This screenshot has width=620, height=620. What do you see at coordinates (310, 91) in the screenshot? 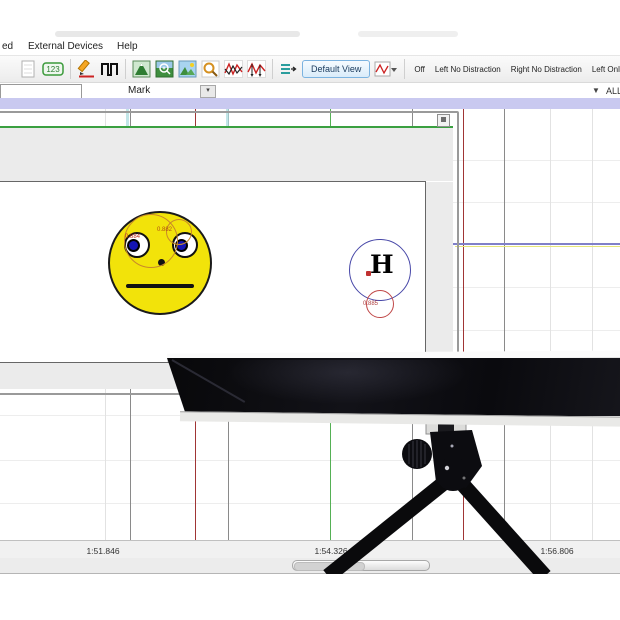
I see `mark-row: Mark ▾ ▼ ALL` at bounding box center [310, 91].